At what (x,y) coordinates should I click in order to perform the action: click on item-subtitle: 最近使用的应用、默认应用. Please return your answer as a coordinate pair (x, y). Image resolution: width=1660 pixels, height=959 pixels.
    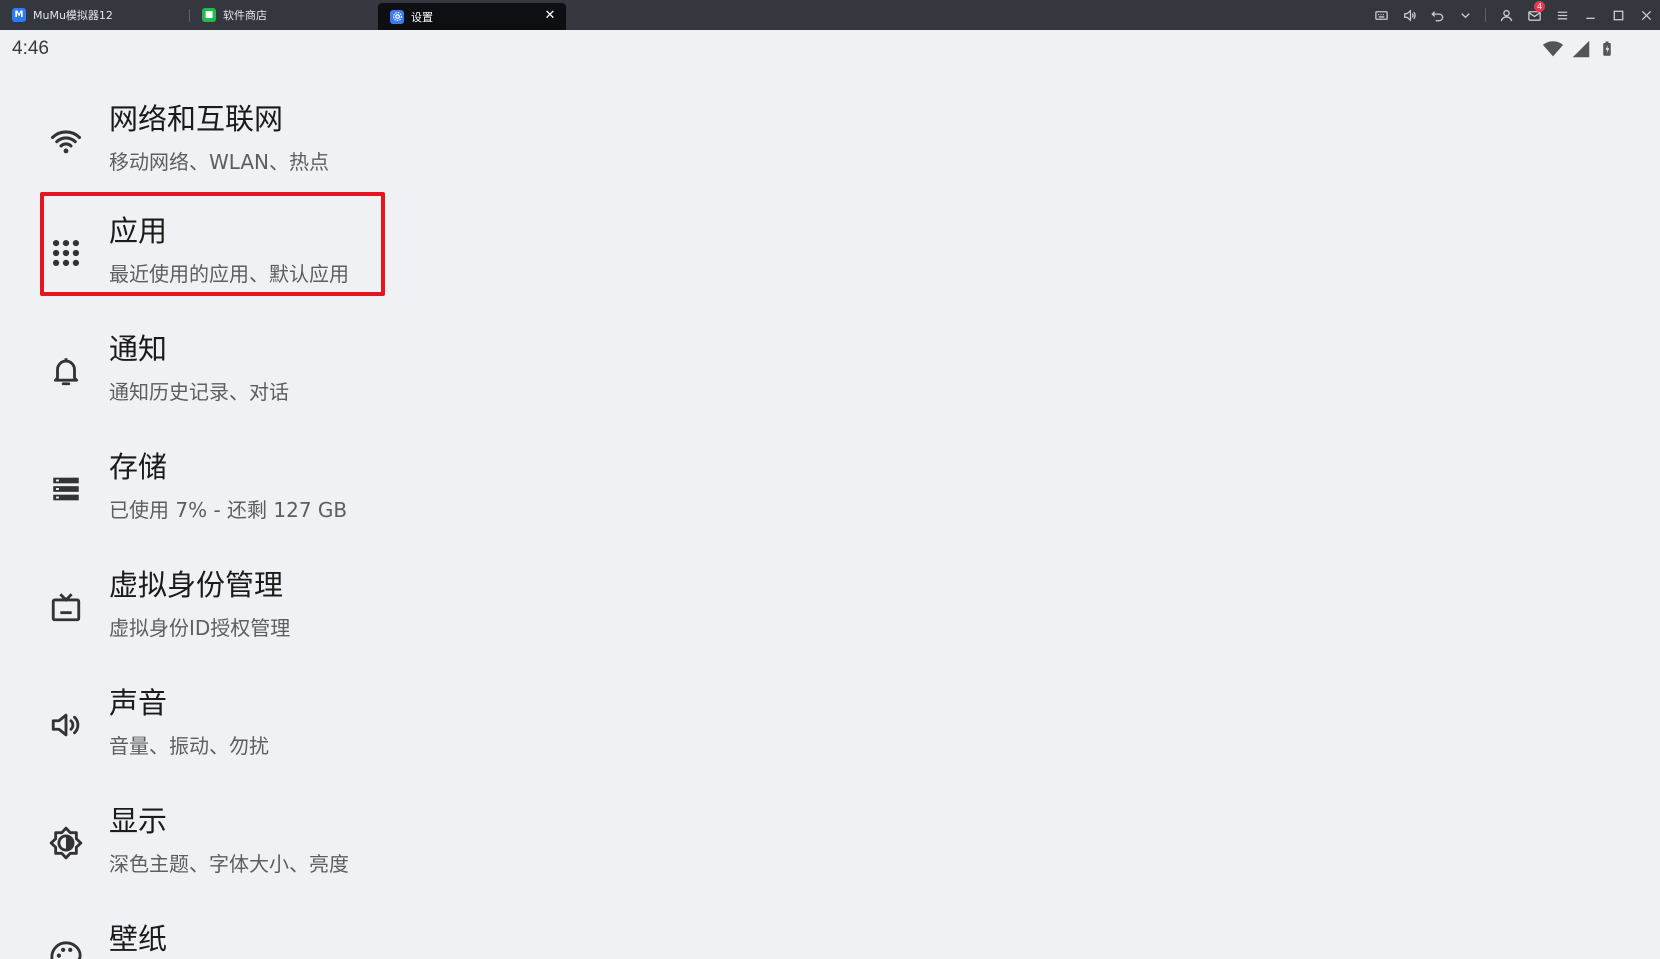
    Looking at the image, I should click on (229, 274).